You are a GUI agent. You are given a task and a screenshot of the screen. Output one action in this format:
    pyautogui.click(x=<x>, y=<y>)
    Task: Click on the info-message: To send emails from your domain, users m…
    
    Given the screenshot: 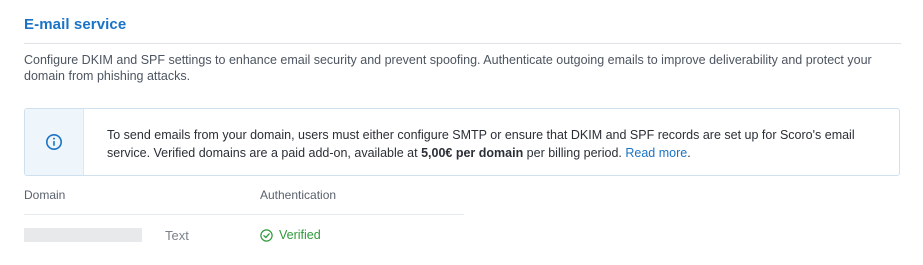 What is the action you would take?
    pyautogui.click(x=492, y=144)
    